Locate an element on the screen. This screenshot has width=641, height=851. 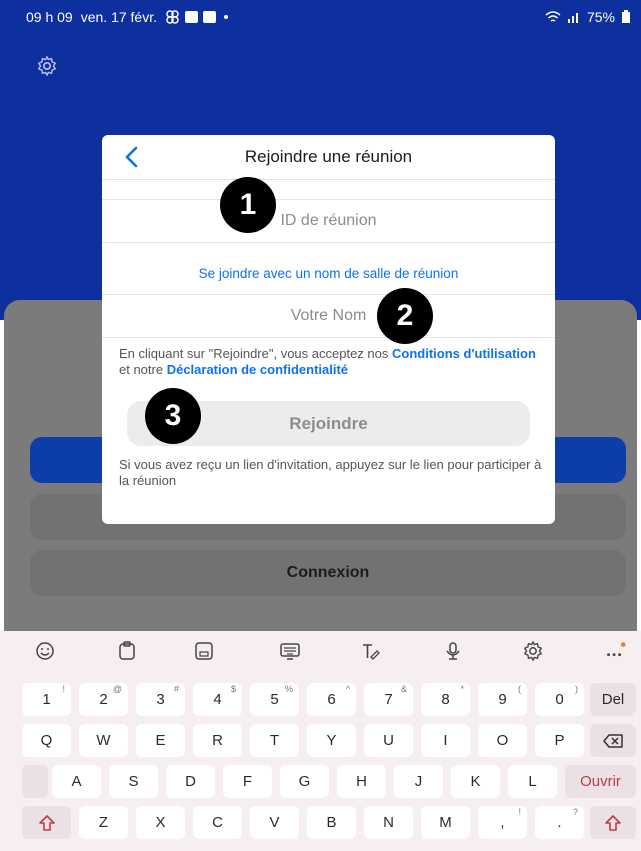
key-secondary: ? is located at coordinates (575, 812).